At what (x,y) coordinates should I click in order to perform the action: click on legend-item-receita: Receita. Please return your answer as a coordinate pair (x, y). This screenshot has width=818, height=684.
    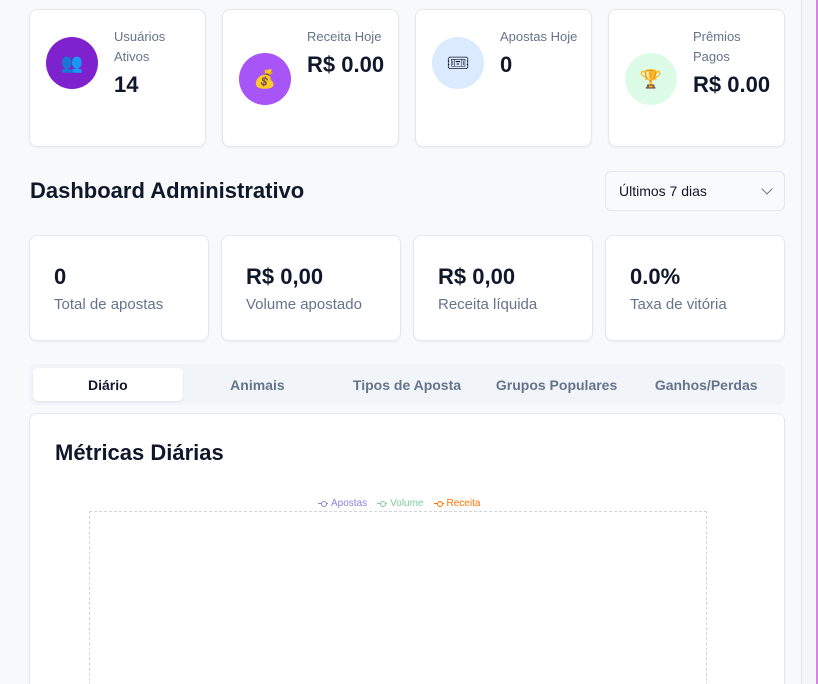
    Looking at the image, I should click on (457, 503).